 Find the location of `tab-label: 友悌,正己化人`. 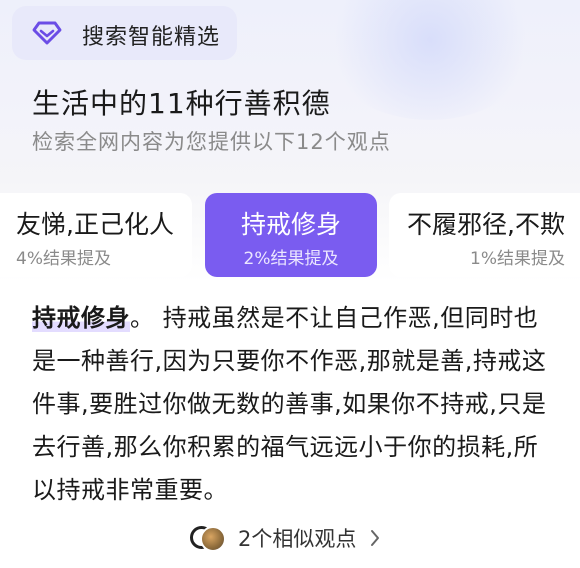

tab-label: 友悌,正己化人 is located at coordinates (95, 224).